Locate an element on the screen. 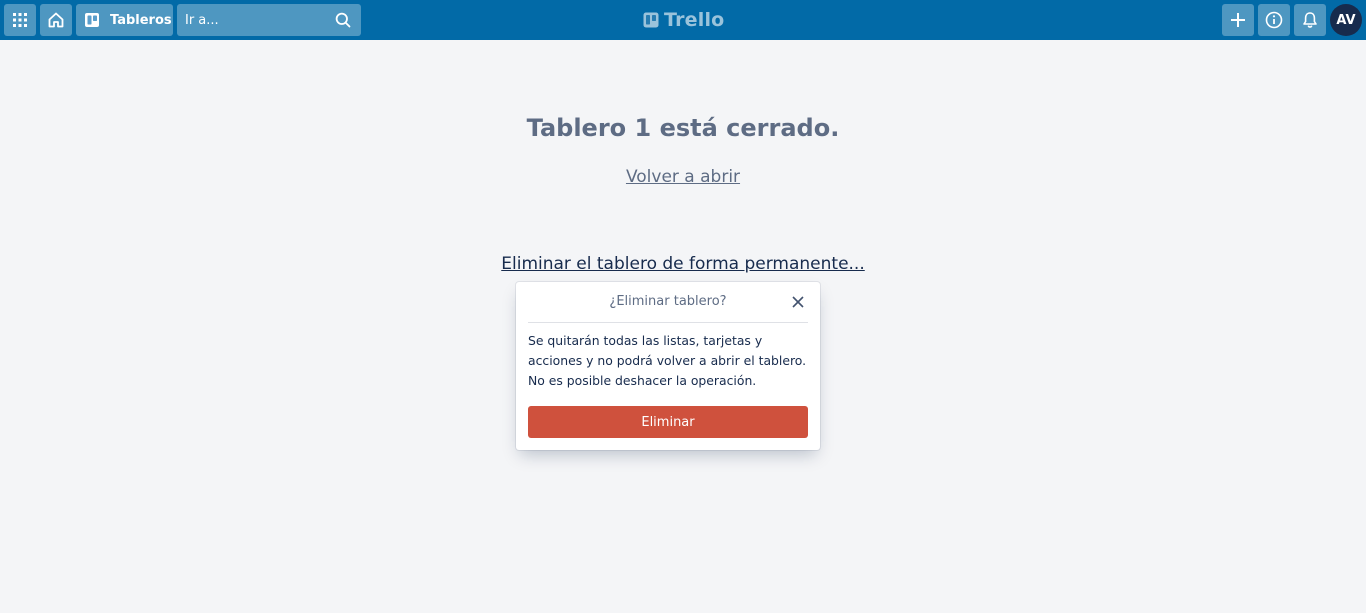  create-button is located at coordinates (1238, 20).